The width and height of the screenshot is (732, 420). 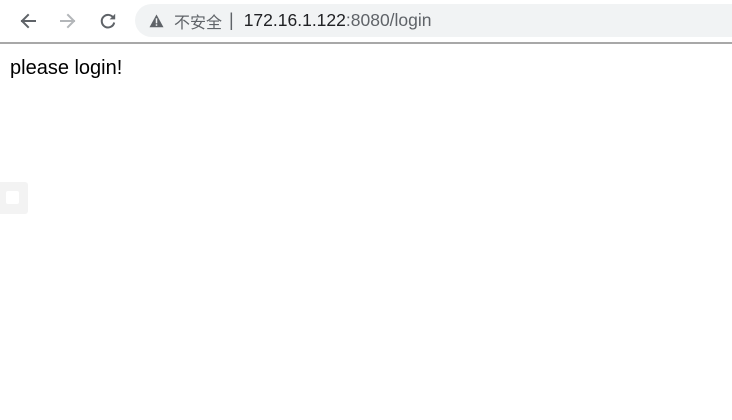 What do you see at coordinates (198, 22) in the screenshot?
I see `security-label: 不安全` at bounding box center [198, 22].